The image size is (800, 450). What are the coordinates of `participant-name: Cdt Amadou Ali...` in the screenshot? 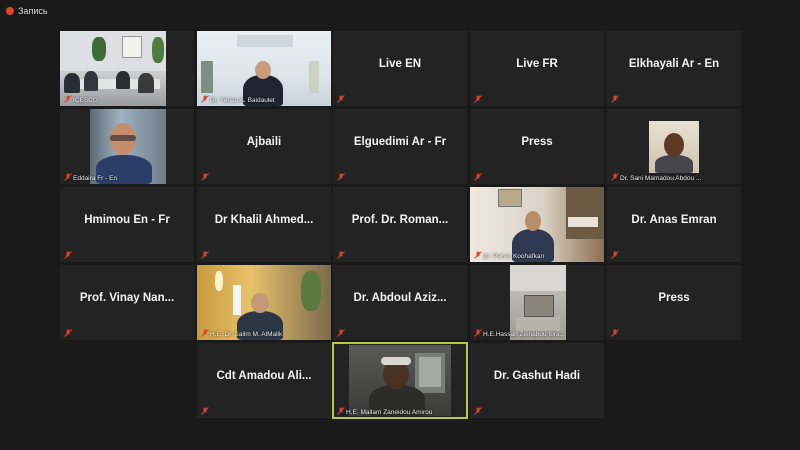 It's located at (264, 376).